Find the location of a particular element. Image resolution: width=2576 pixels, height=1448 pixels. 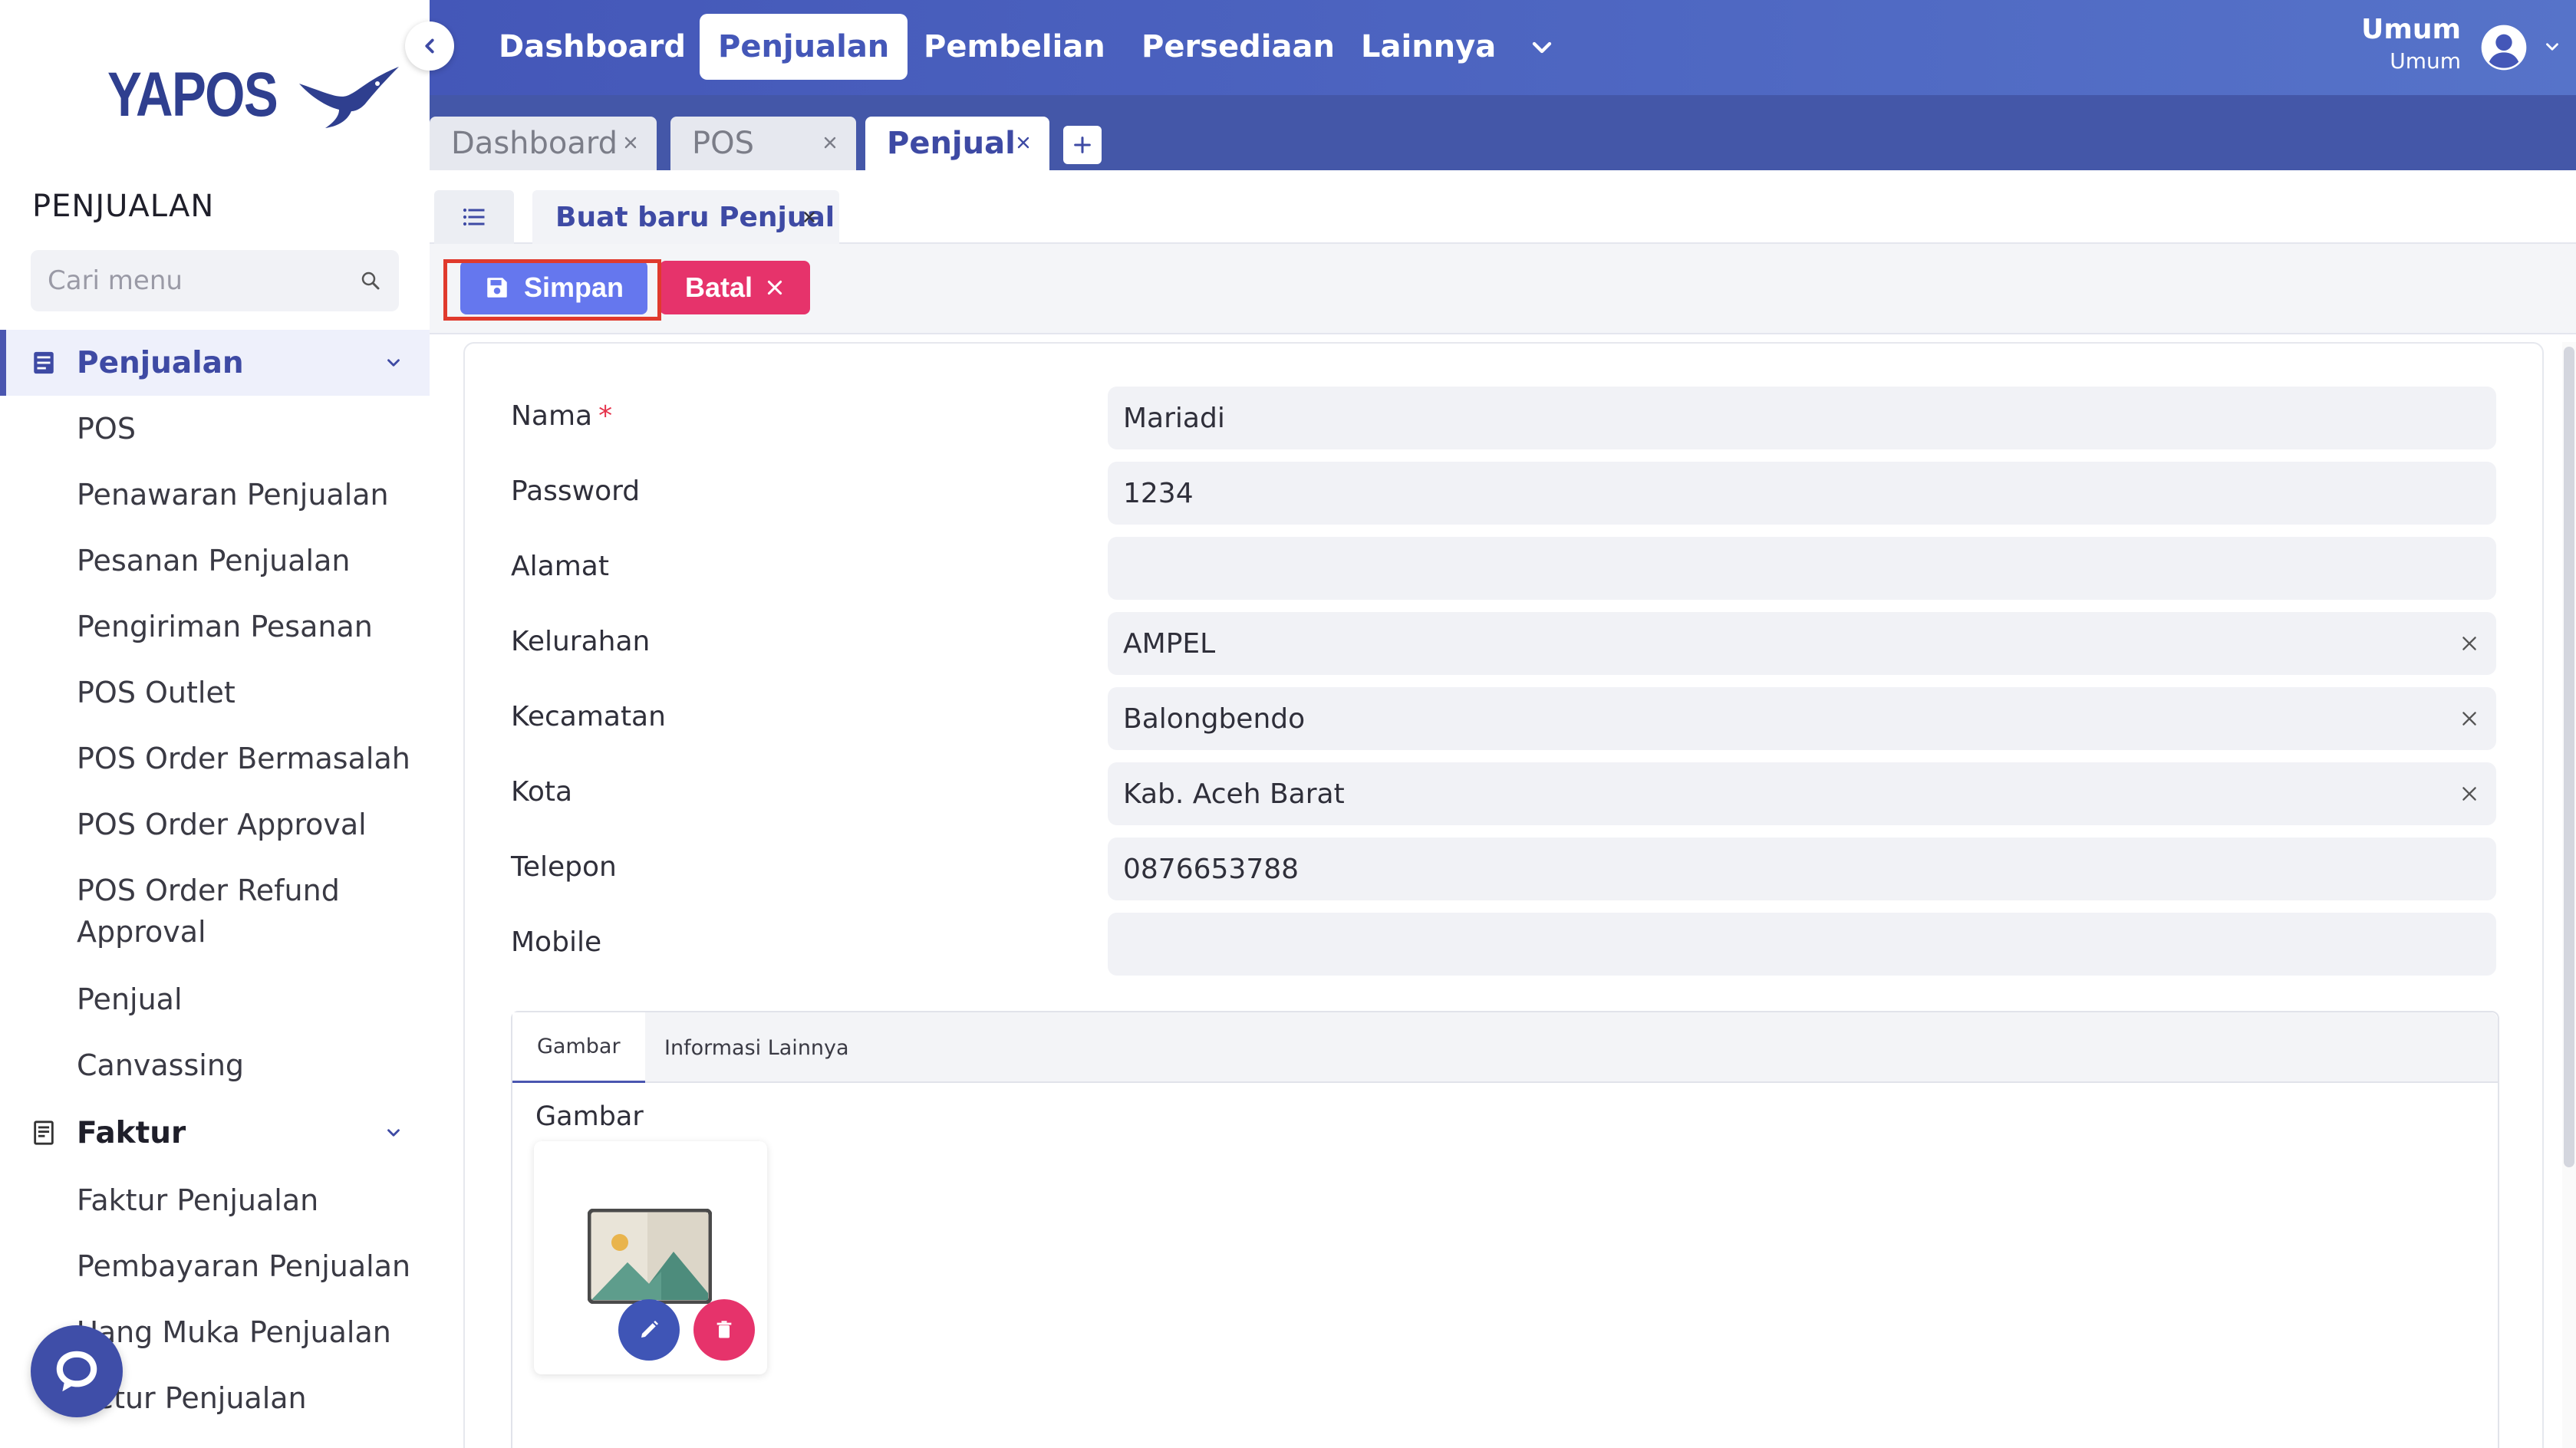

form-row-alamat: Alamat is located at coordinates (1505, 568).